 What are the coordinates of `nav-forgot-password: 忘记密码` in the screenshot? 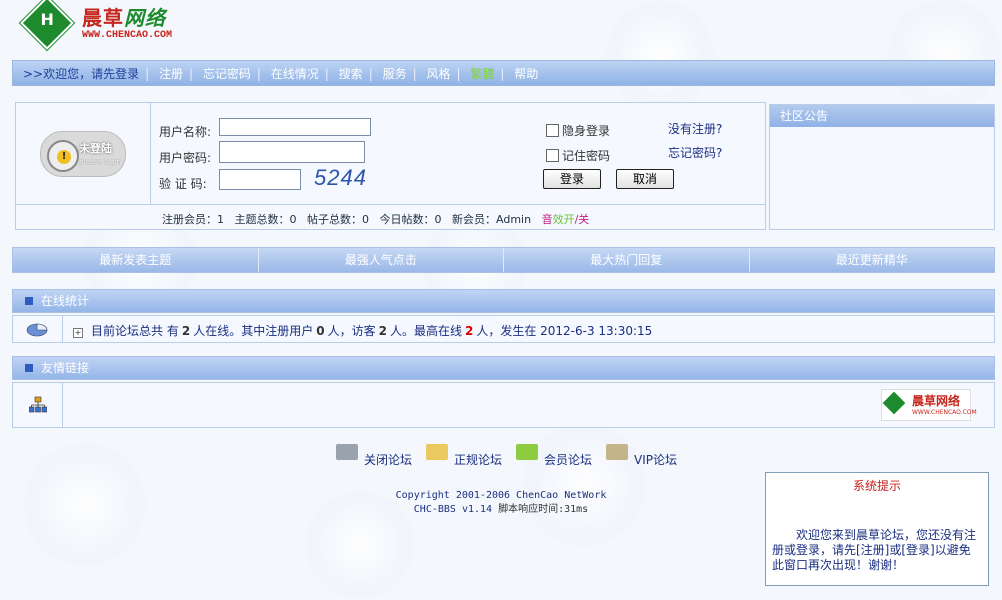 It's located at (227, 74).